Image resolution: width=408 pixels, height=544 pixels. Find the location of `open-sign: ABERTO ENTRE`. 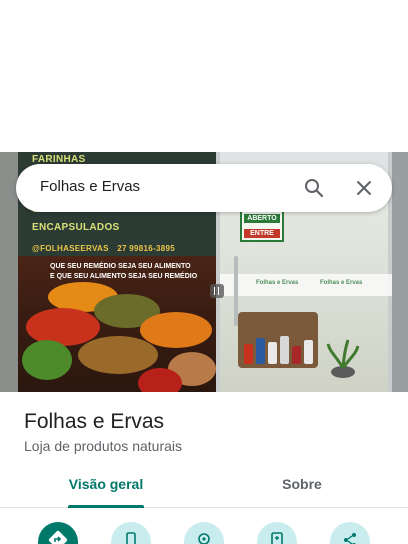

open-sign: ABERTO ENTRE is located at coordinates (262, 226).